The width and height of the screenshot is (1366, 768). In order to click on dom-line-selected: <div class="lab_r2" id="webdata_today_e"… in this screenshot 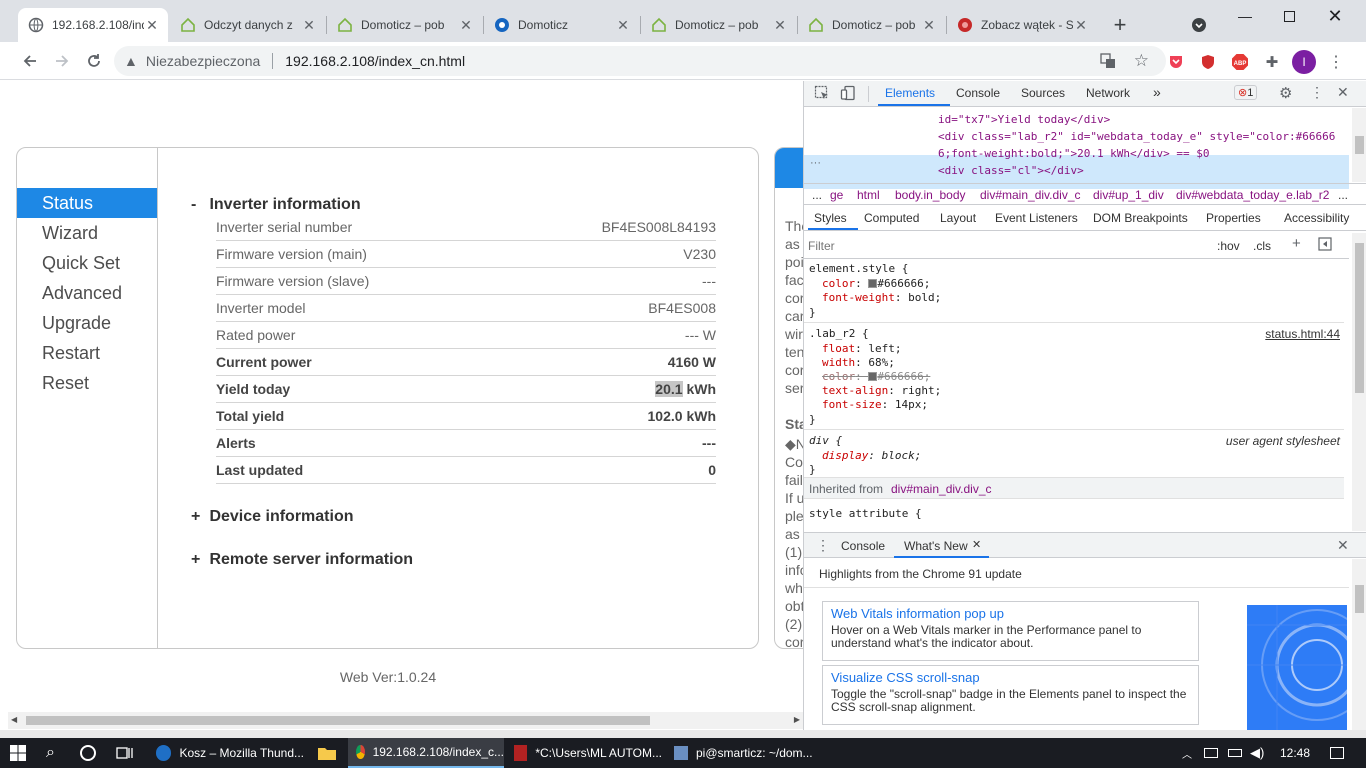, I will do `click(1136, 136)`.